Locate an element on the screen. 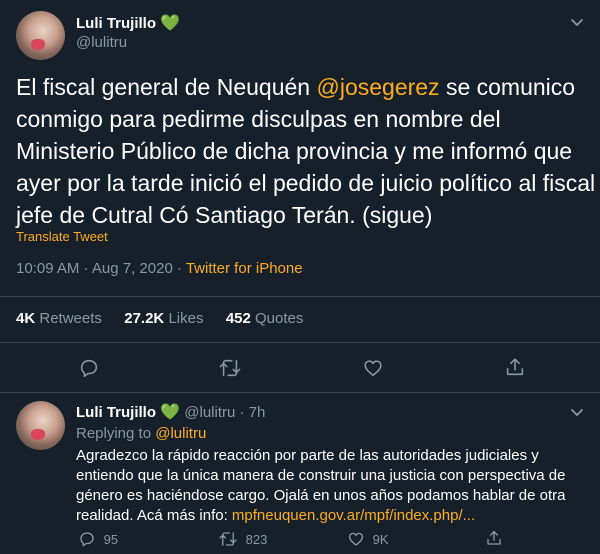 The height and width of the screenshot is (554, 600). tweet-source-link: Twitter for iPhone is located at coordinates (244, 268).